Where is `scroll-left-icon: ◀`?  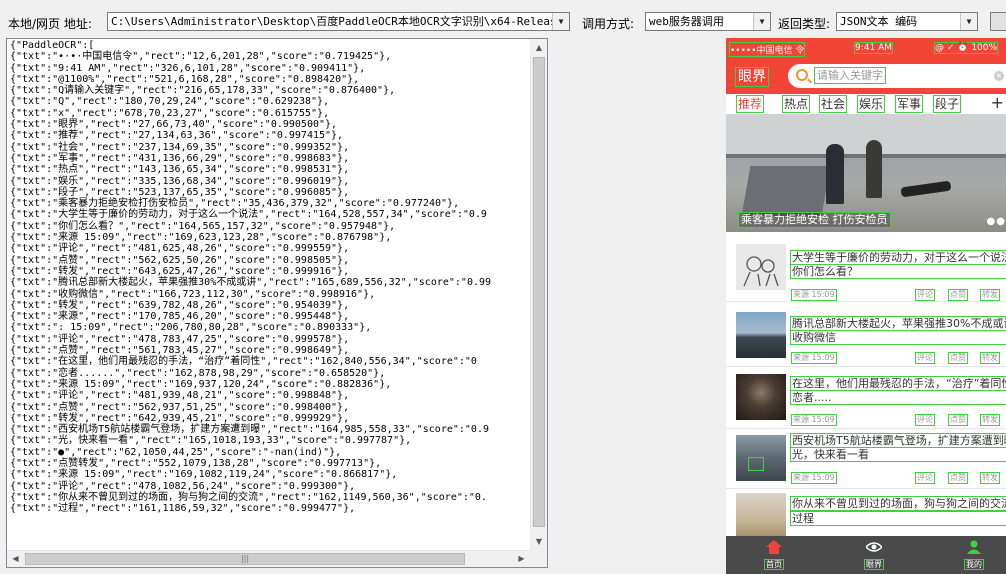
scroll-left-icon: ◀ is located at coordinates (15, 559).